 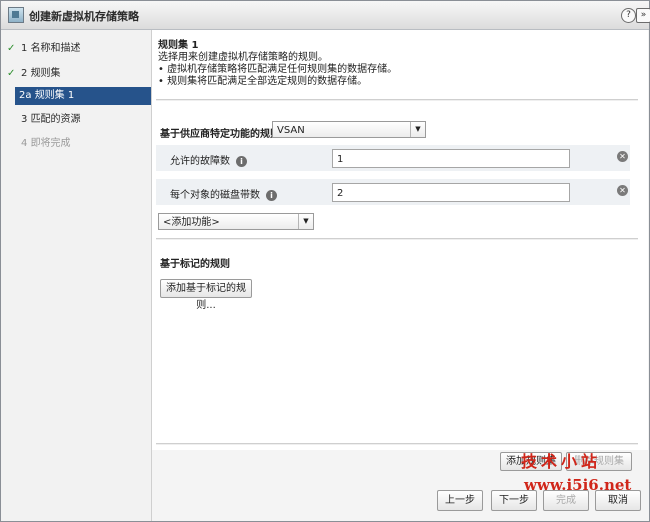 I want to click on add-capability-value: <添加功能>, so click(x=191, y=222).